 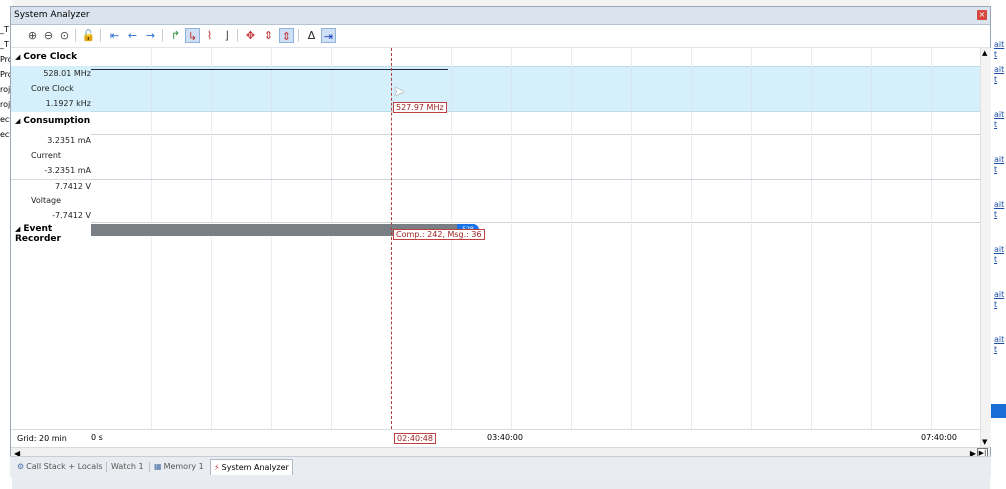 What do you see at coordinates (984, 53) in the screenshot?
I see `scroll-up-icon: ▲` at bounding box center [984, 53].